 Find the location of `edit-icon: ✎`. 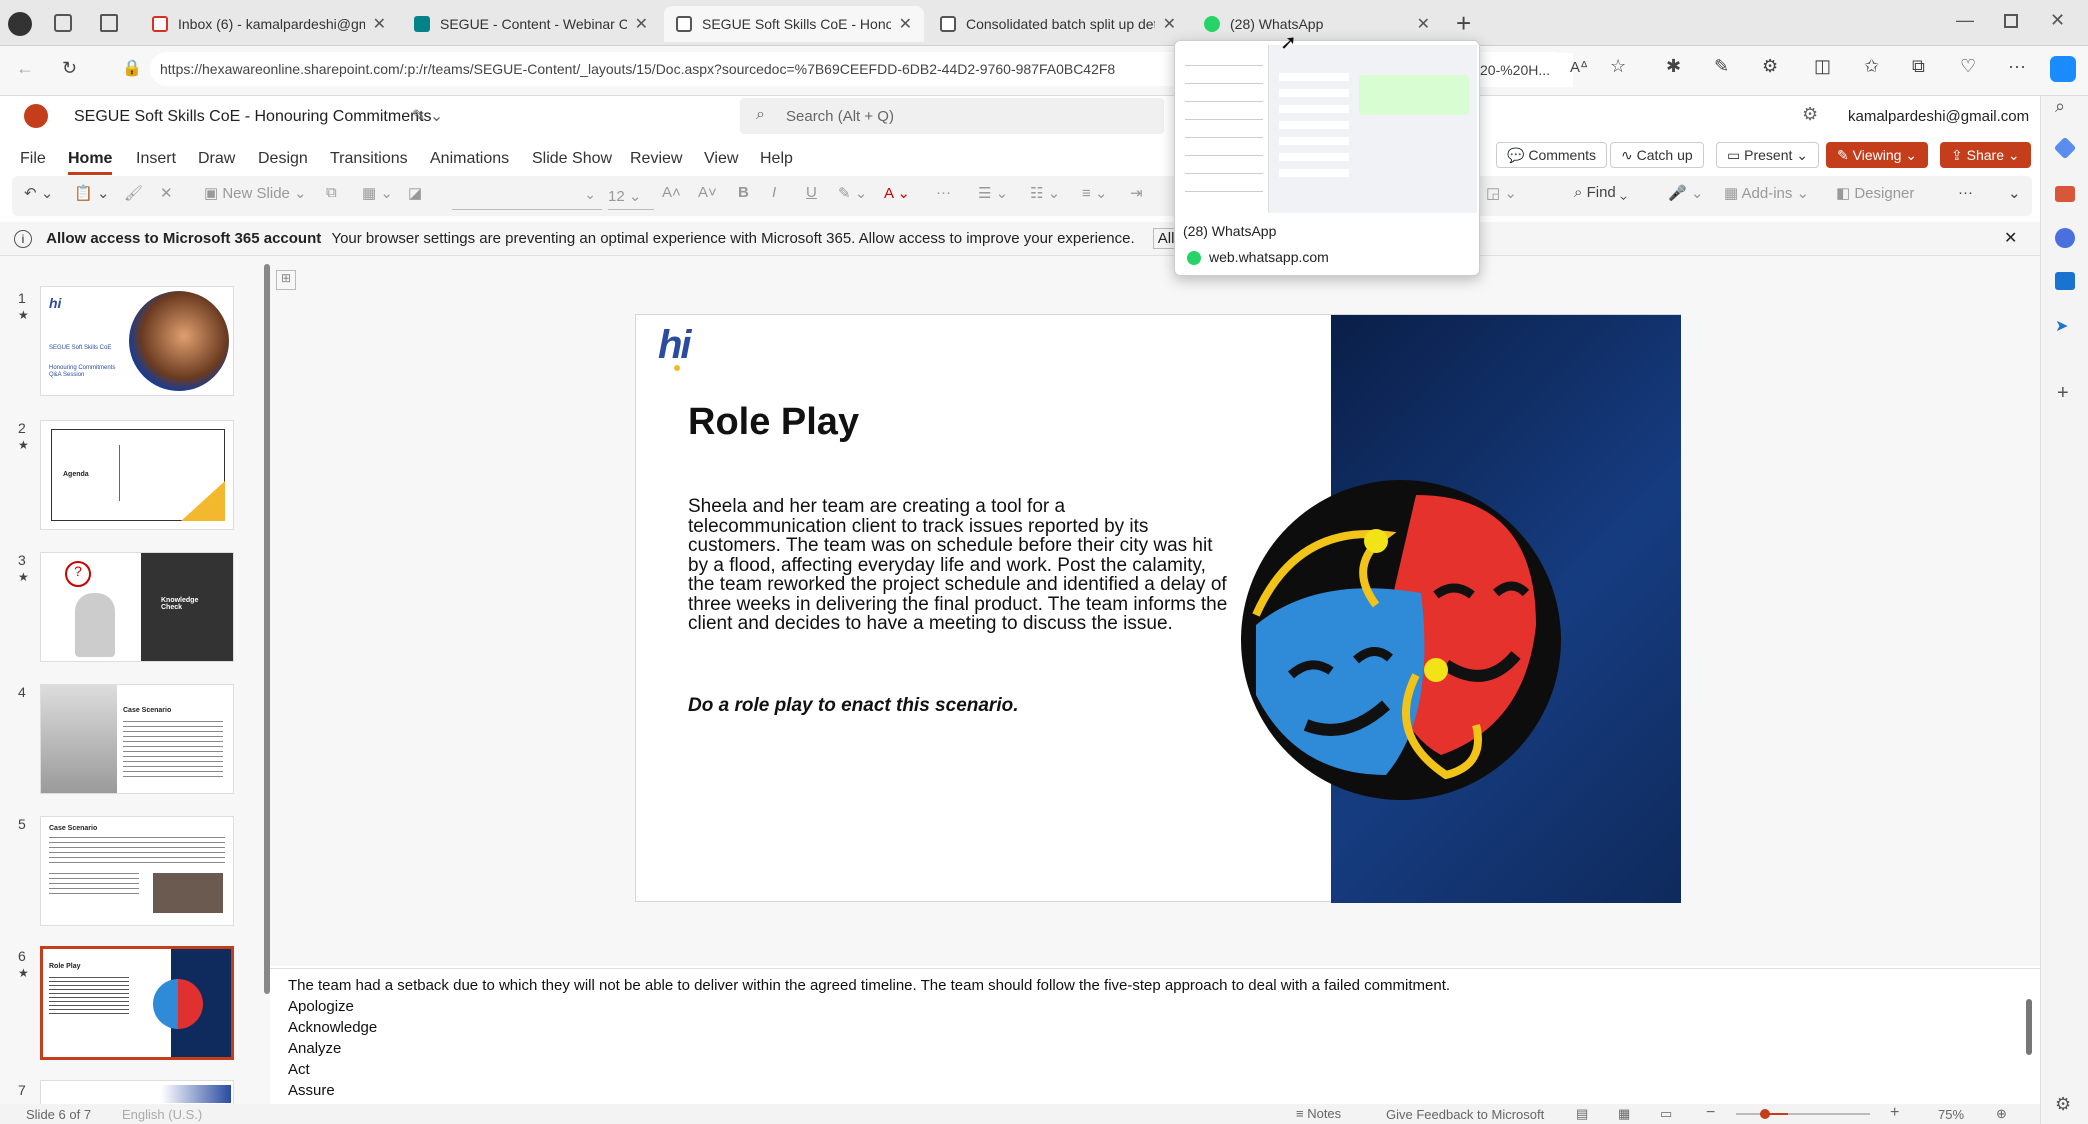

edit-icon: ✎ is located at coordinates (1721, 66).